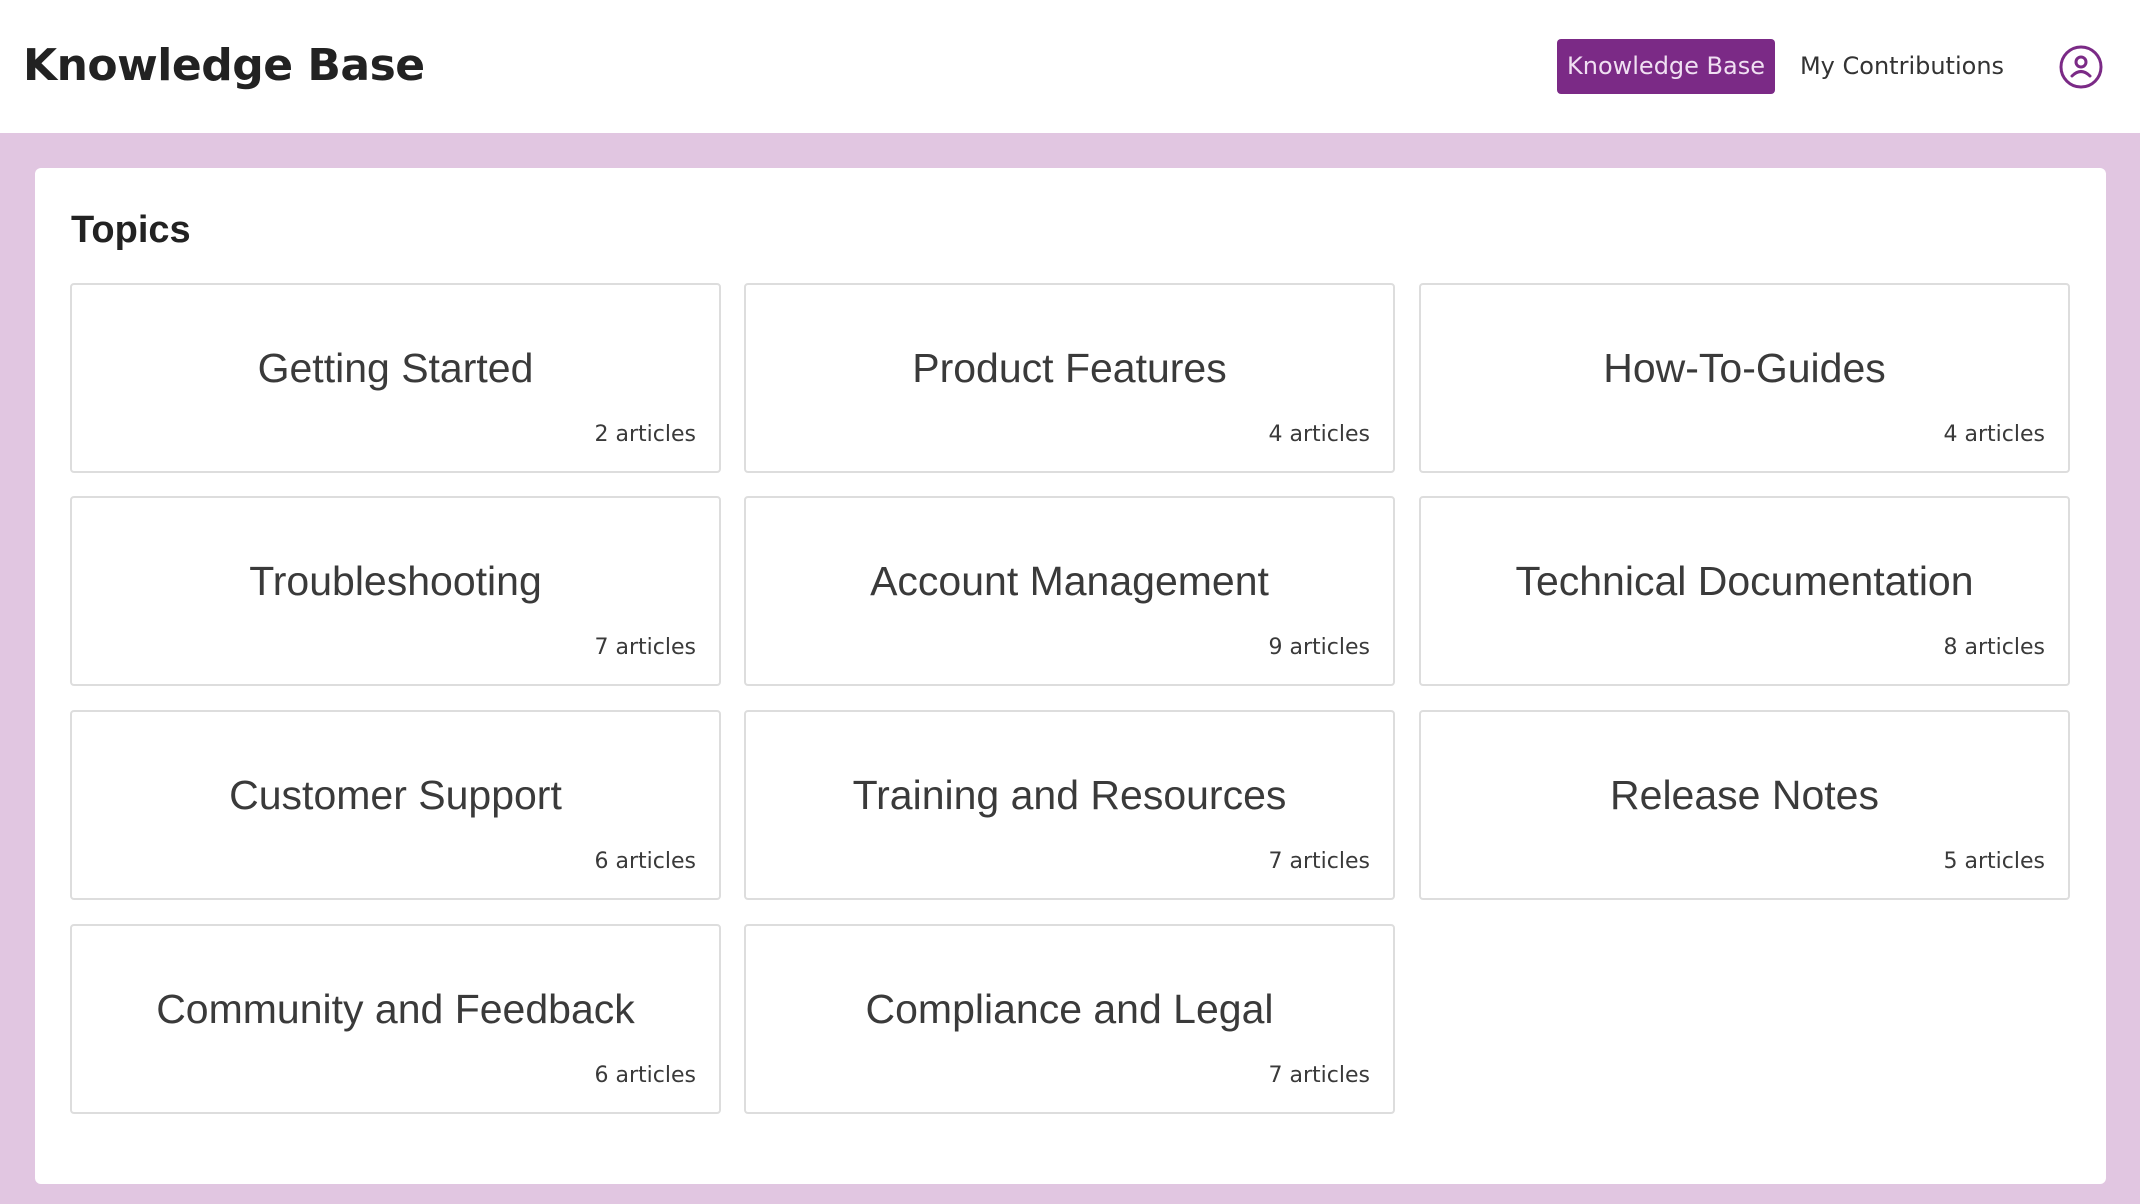  Describe the element at coordinates (395, 368) in the screenshot. I see `topic-name: Getting Started` at that location.